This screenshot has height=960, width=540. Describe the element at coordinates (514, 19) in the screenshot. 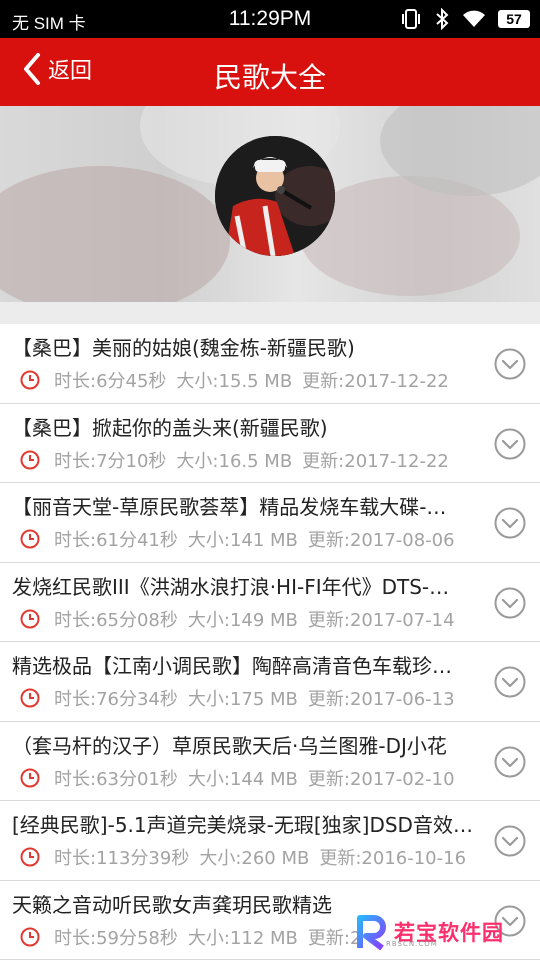

I see `battery-icon: 57` at that location.